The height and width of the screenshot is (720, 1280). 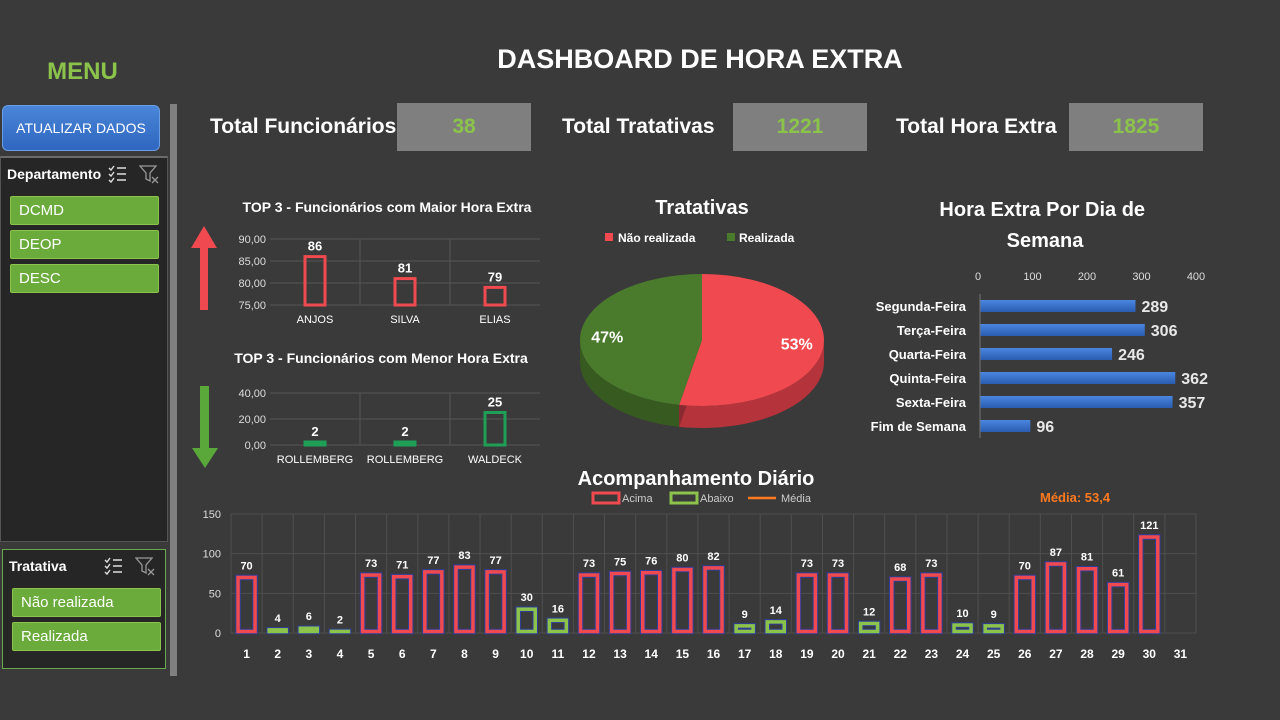 I want to click on x-tick-label: 300, so click(x=1141, y=277).